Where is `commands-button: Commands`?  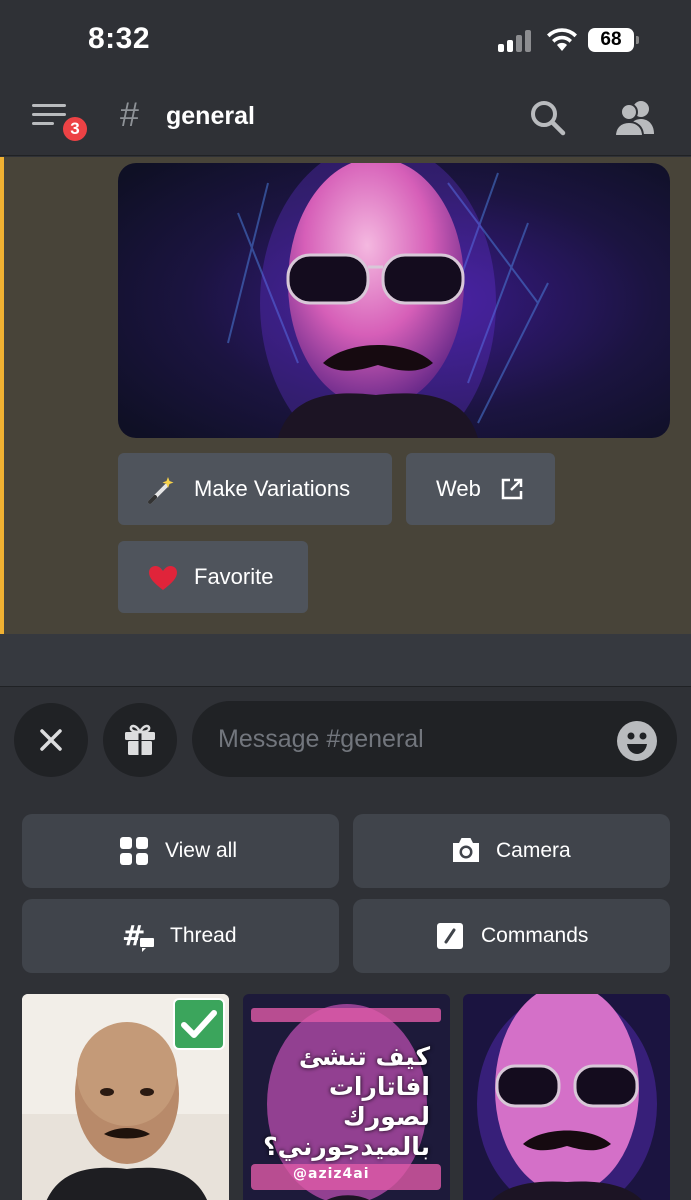
commands-button: Commands is located at coordinates (511, 936).